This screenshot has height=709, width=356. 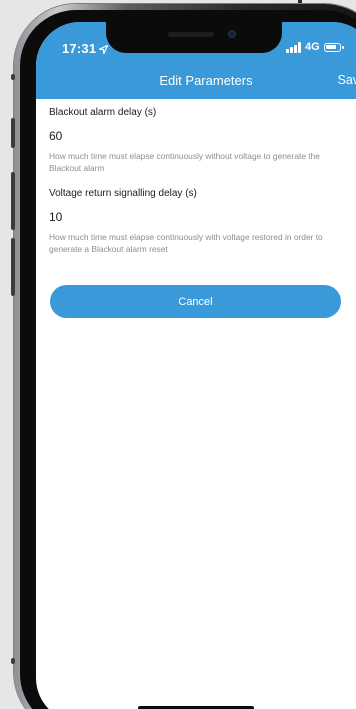 What do you see at coordinates (195, 301) in the screenshot?
I see `cancel-button: Cancel` at bounding box center [195, 301].